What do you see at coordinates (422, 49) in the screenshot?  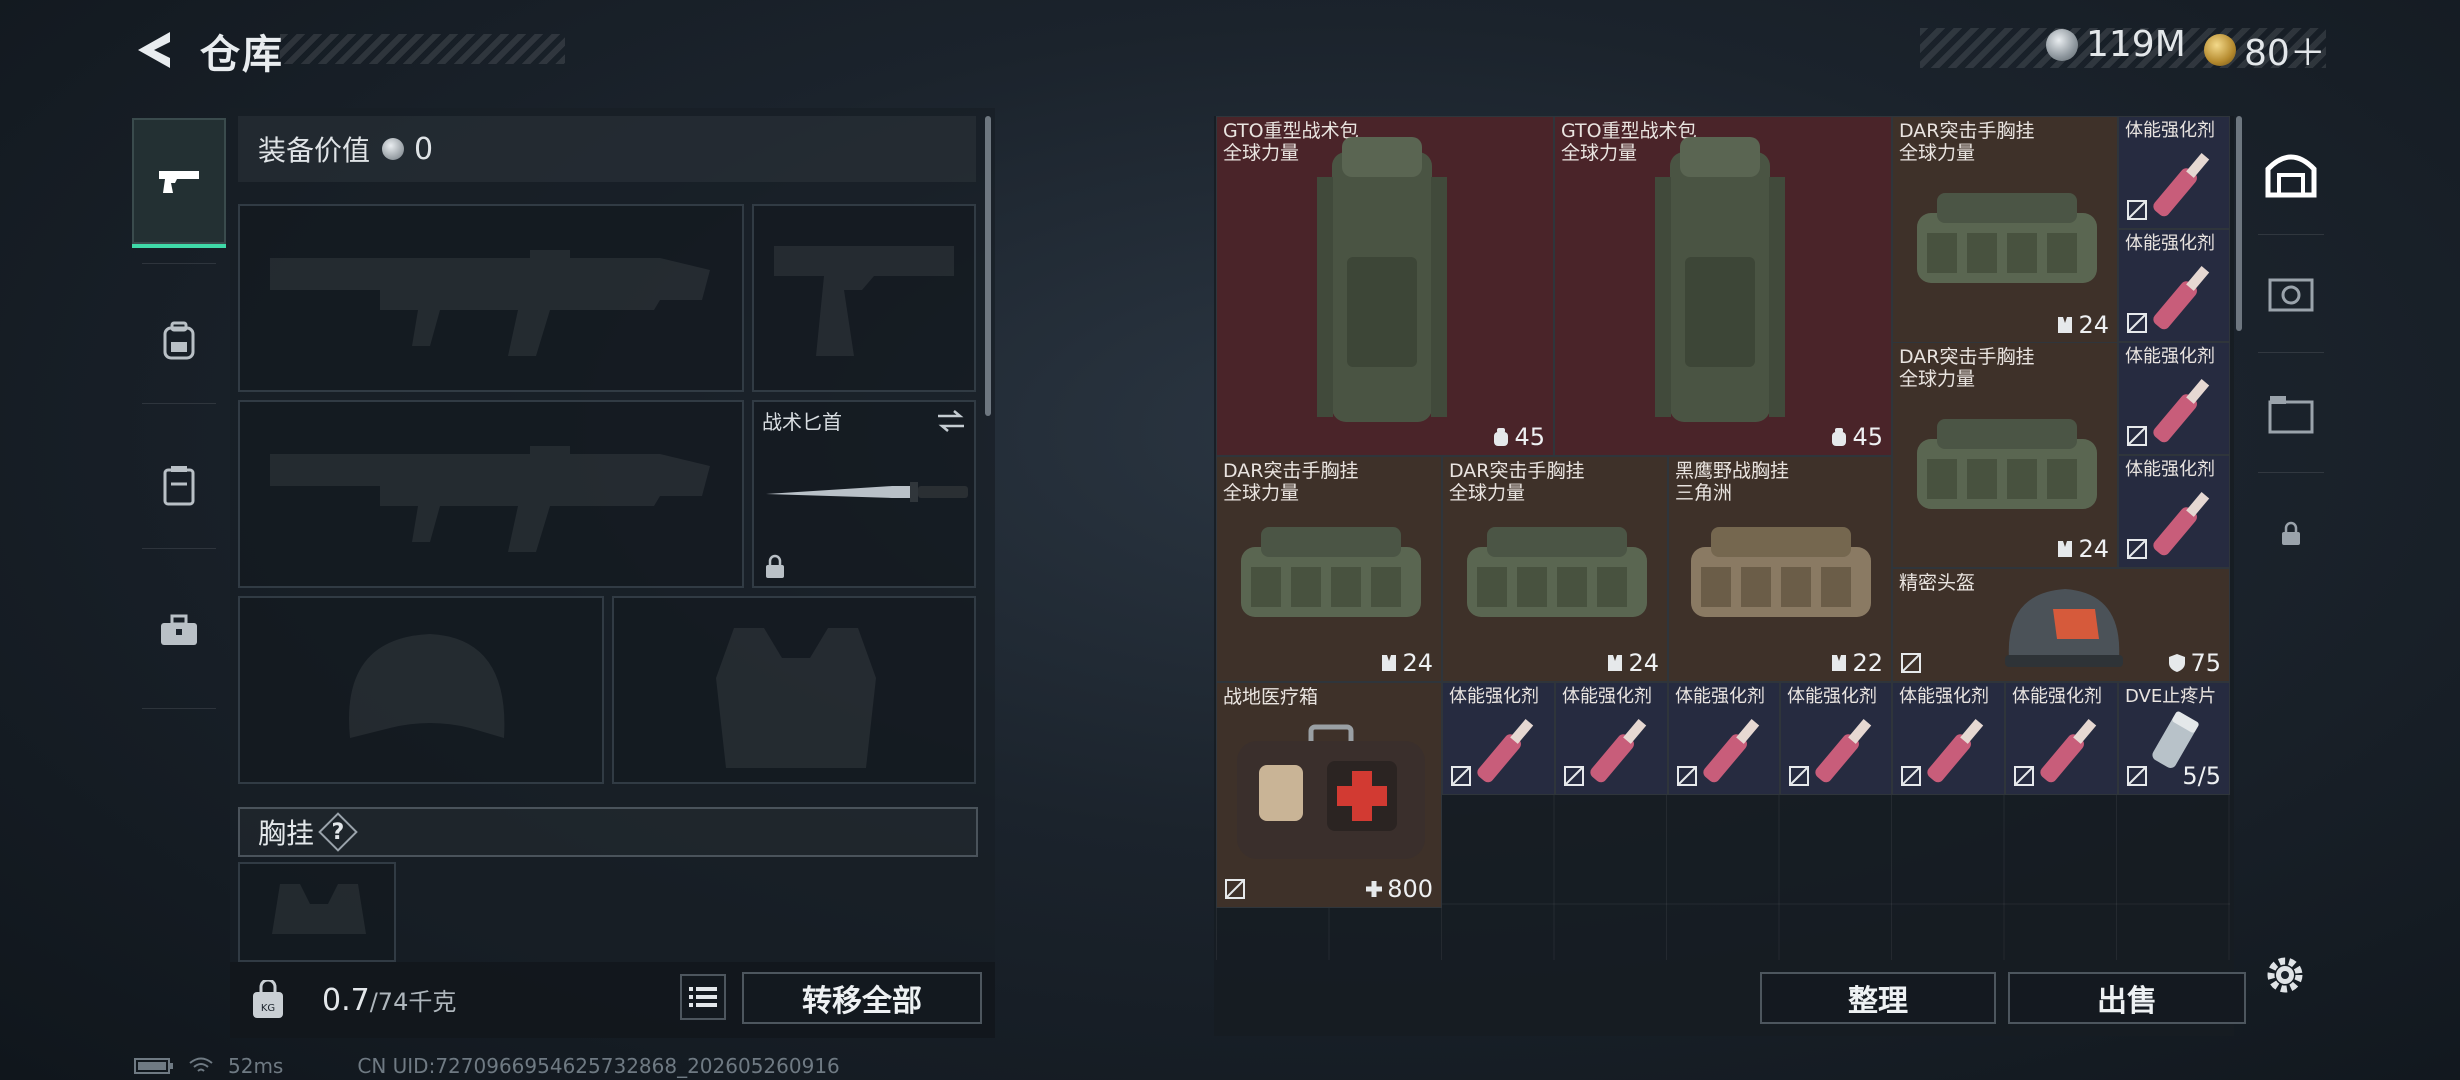 I see `title-decoration` at bounding box center [422, 49].